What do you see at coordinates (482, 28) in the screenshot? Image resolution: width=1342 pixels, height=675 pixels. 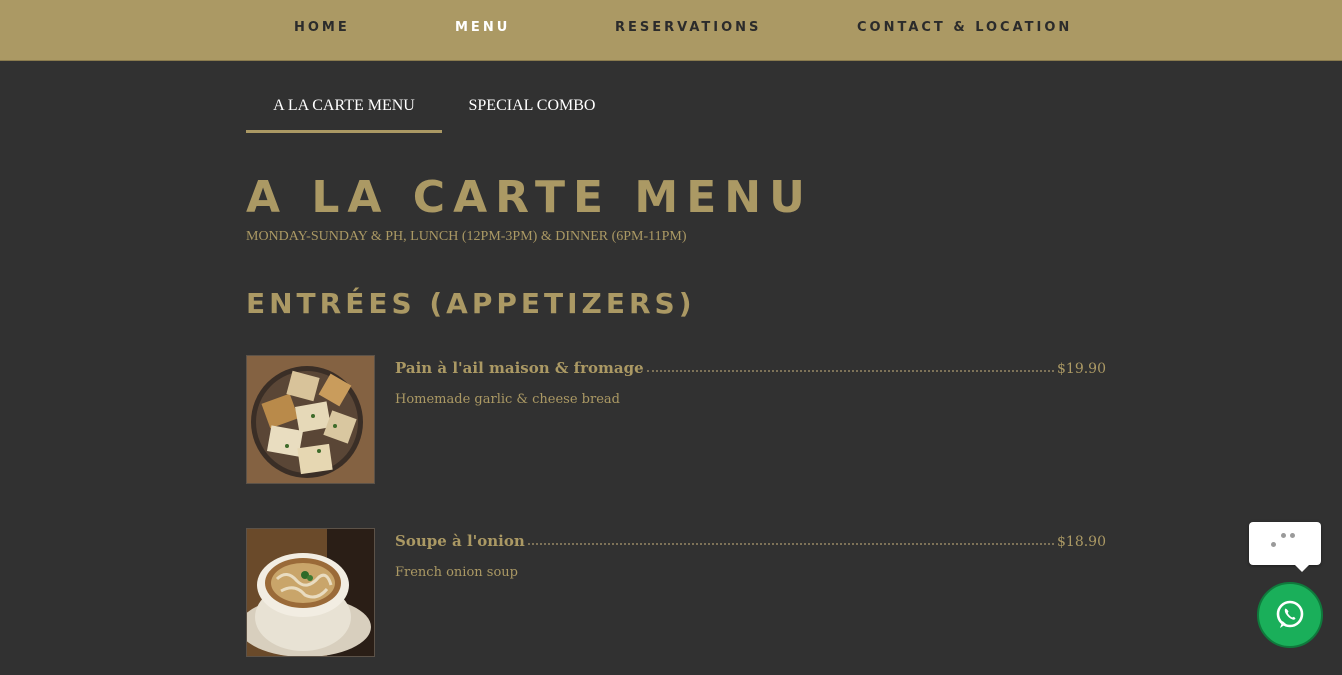 I see `nav-menu: MENU` at bounding box center [482, 28].